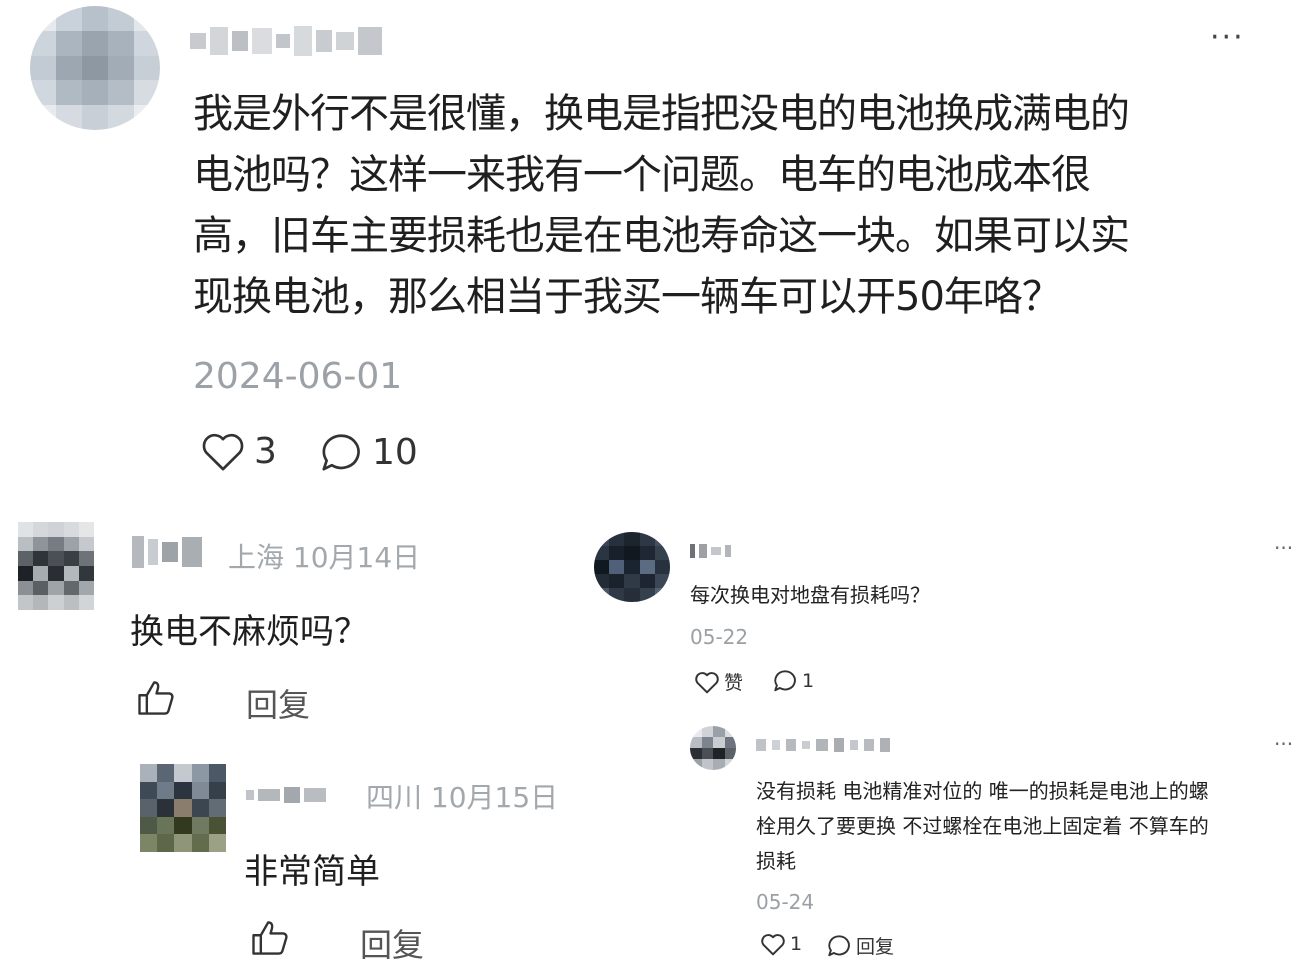 Image resolution: width=1314 pixels, height=977 pixels. I want to click on comment-date: 05-22, so click(719, 637).